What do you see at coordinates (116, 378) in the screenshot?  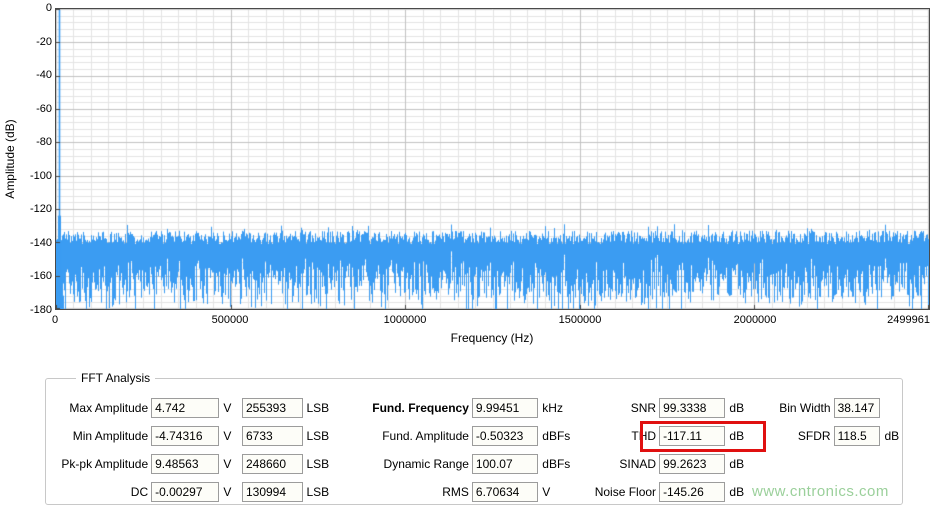 I see `groupbox-title: FFT Analysis` at bounding box center [116, 378].